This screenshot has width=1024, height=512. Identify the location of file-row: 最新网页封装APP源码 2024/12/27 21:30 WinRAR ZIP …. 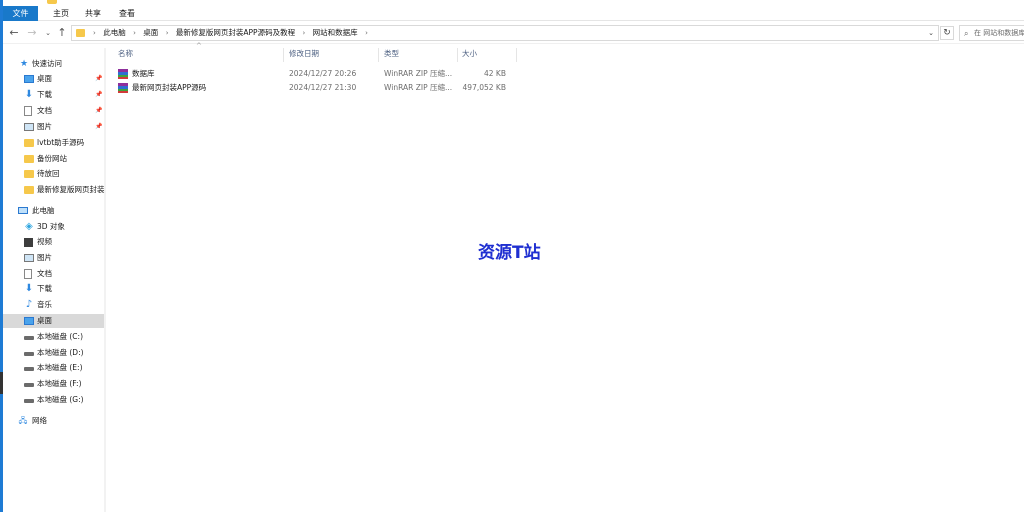
(314, 88).